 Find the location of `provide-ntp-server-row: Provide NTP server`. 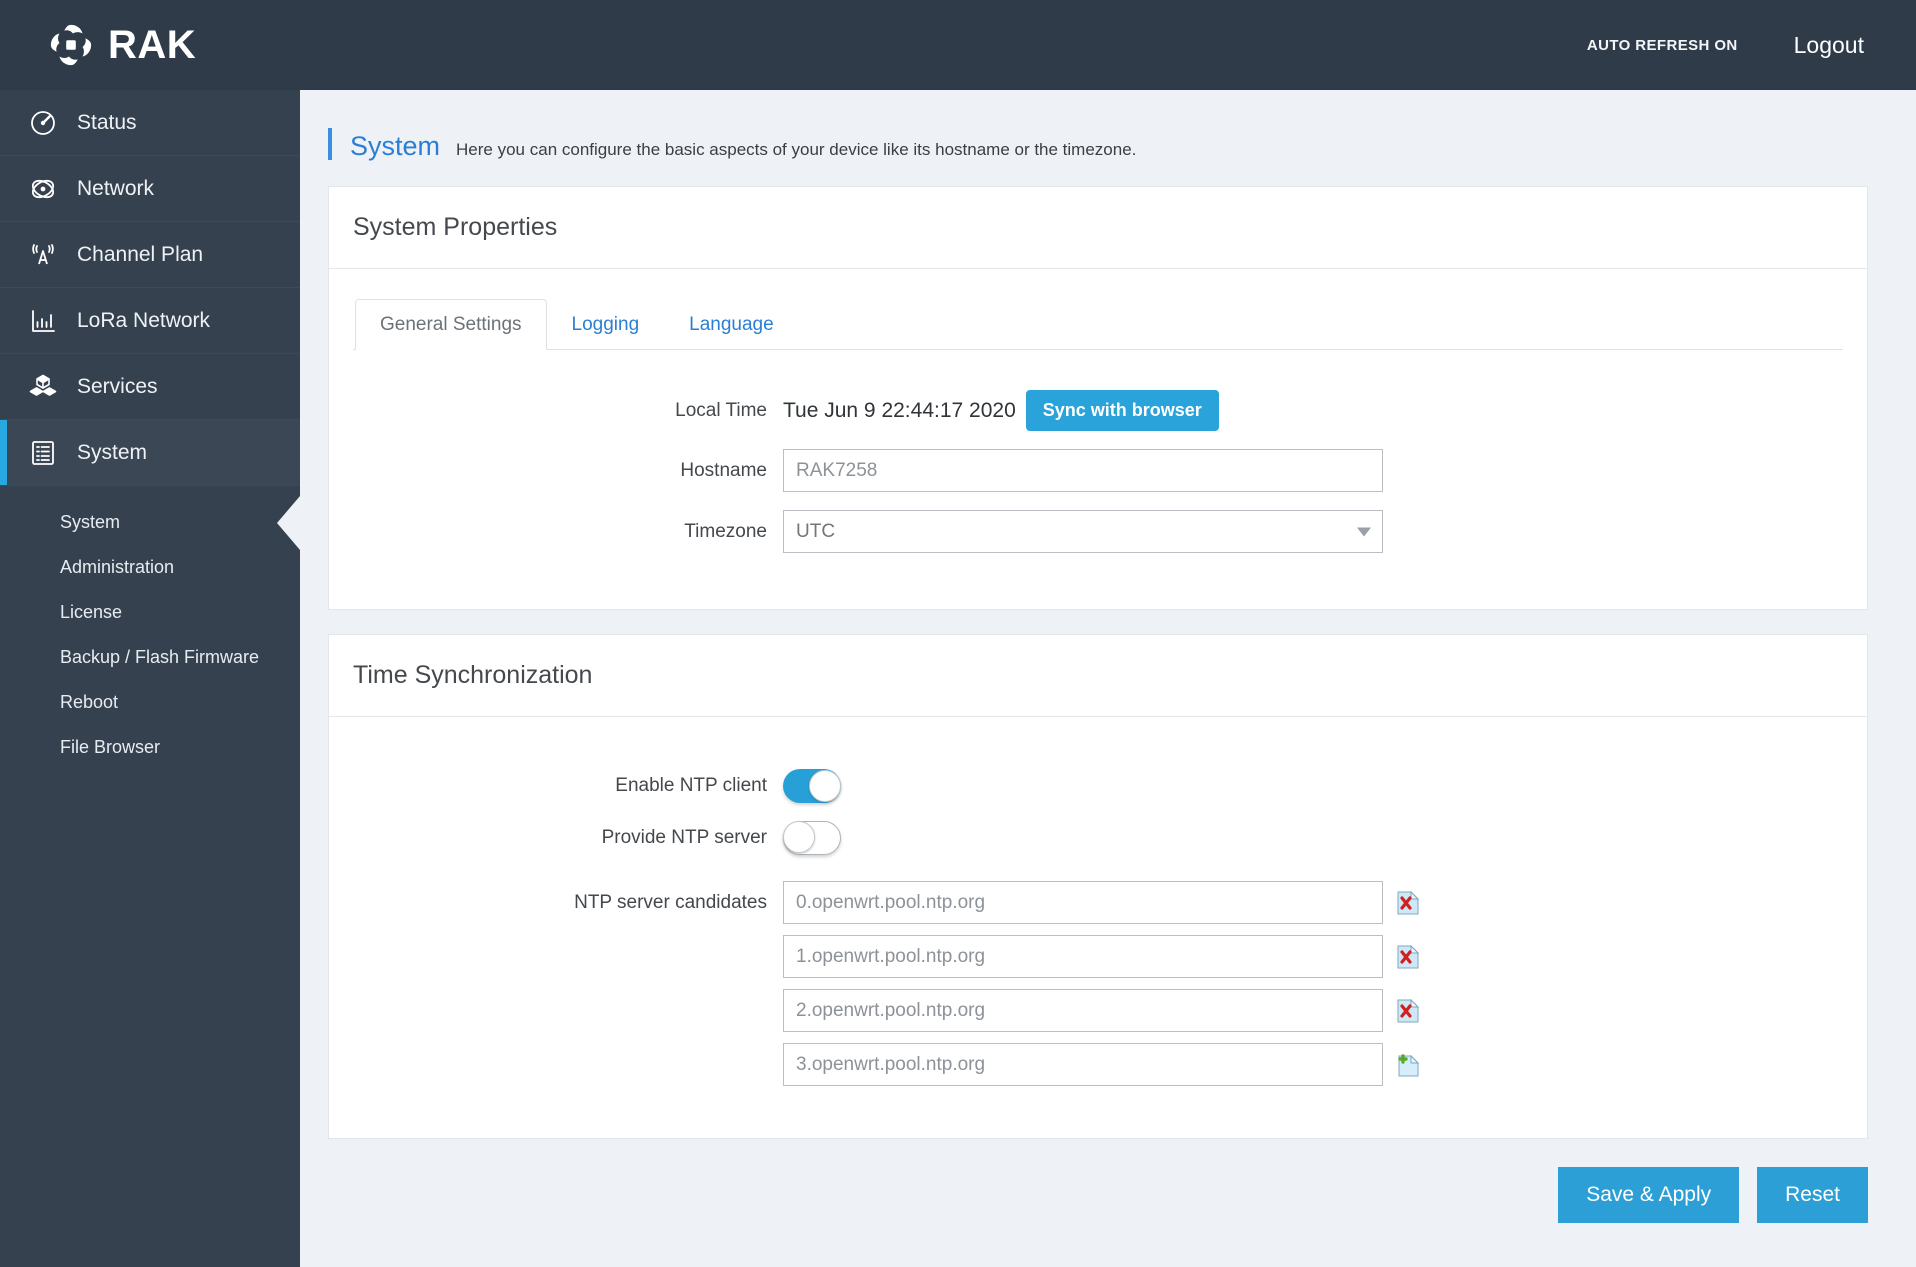

provide-ntp-server-row: Provide NTP server is located at coordinates (1098, 838).